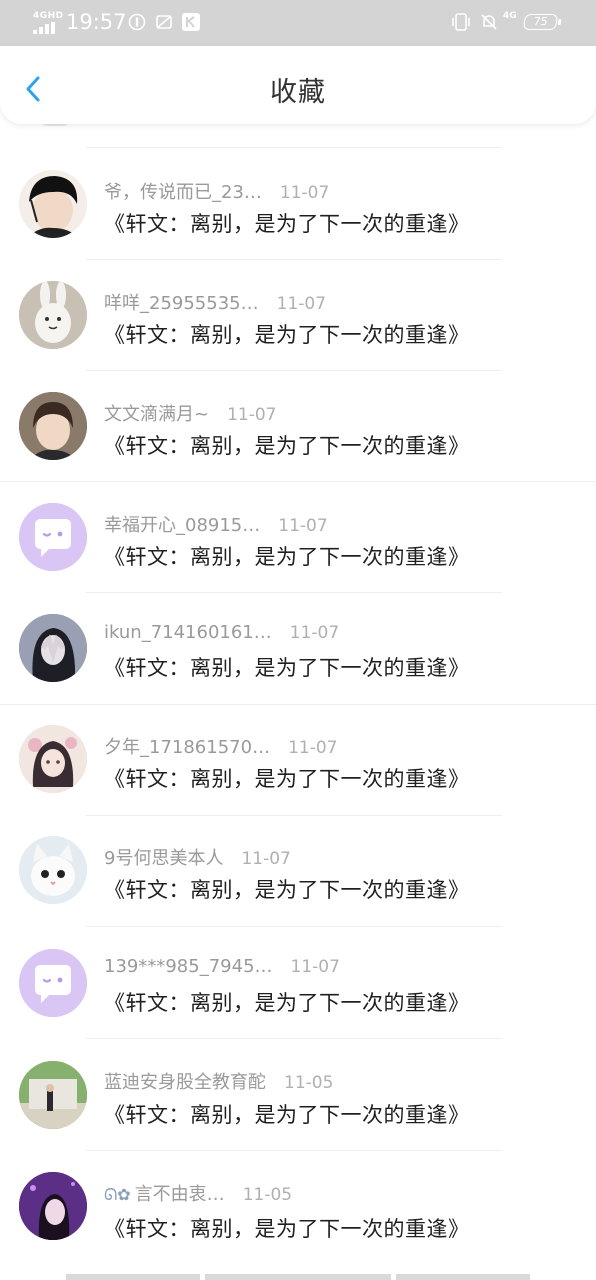 The width and height of the screenshot is (596, 1280). Describe the element at coordinates (191, 22) in the screenshot. I see `app-k-icon` at that location.